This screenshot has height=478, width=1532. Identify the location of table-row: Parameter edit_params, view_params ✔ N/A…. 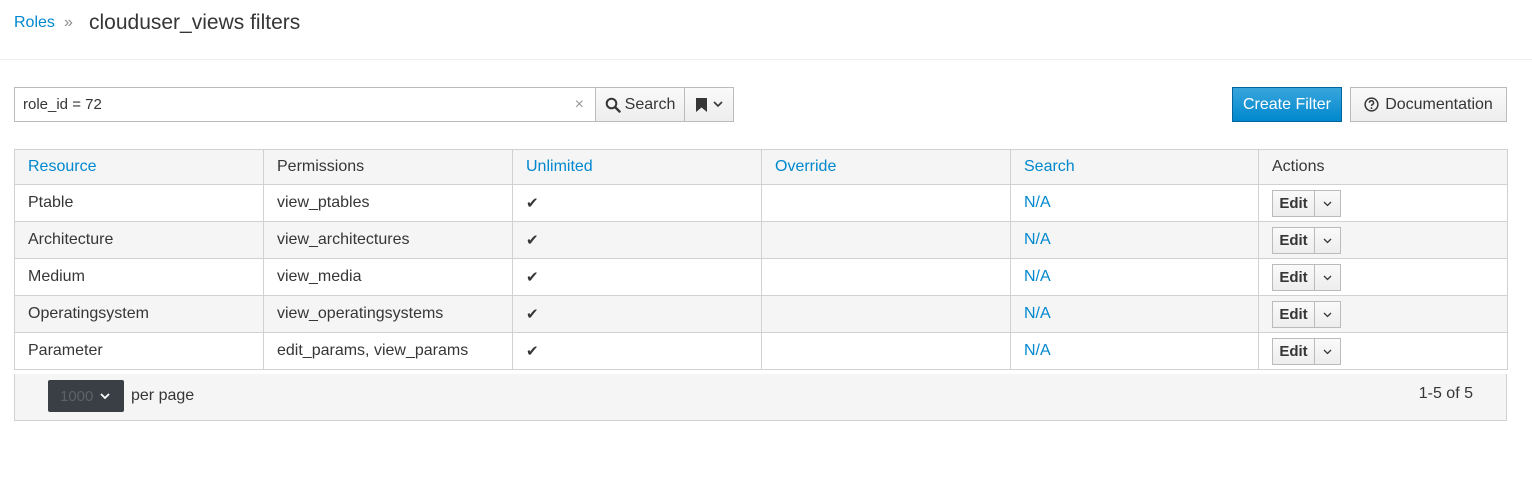
(761, 351).